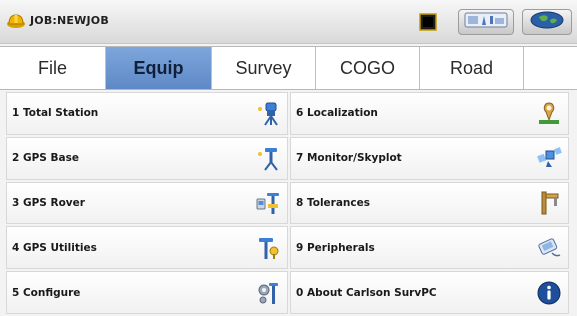 This screenshot has height=316, width=577. Describe the element at coordinates (54, 247) in the screenshot. I see `menu-item-label: 4 GPS Utilities` at that location.